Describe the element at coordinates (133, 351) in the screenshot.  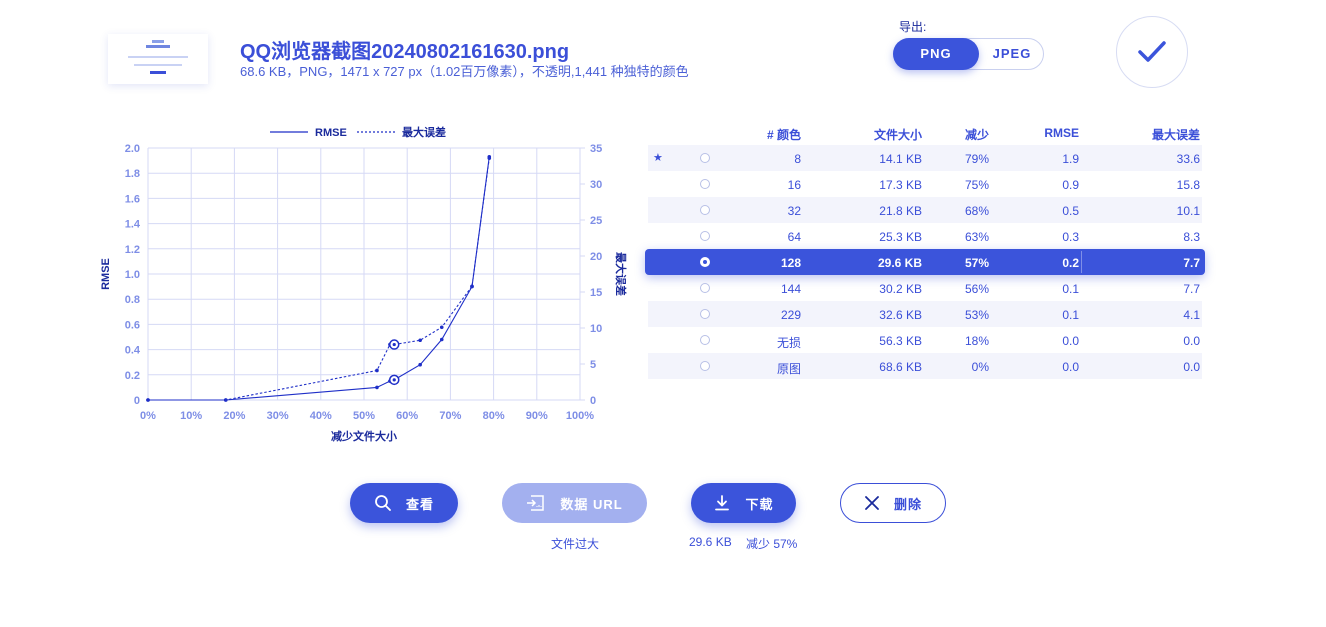
I see `y-tick-label: 0.4` at that location.